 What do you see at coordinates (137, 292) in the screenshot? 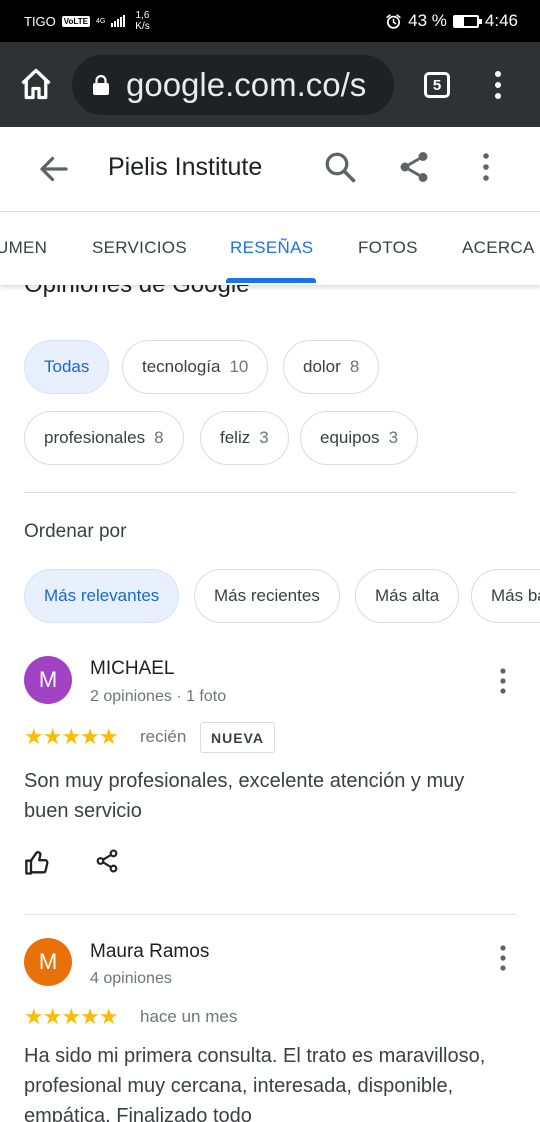
I see `section-title: Opiniones de Google` at bounding box center [137, 292].